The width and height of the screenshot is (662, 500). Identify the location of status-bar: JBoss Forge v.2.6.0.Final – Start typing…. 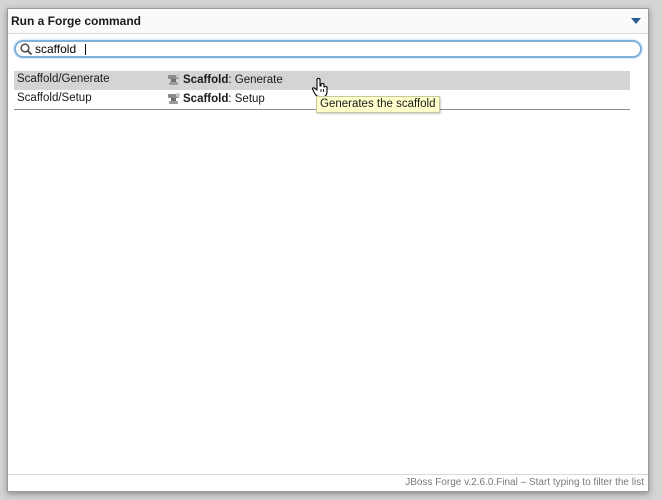
(328, 482).